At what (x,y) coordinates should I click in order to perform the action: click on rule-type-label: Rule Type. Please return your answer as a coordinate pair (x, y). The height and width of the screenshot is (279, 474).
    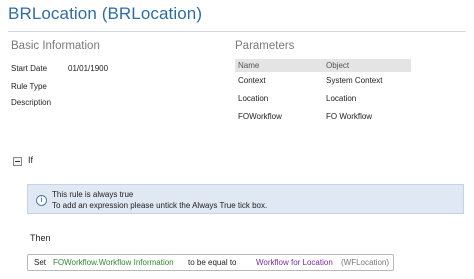
    Looking at the image, I should click on (29, 86).